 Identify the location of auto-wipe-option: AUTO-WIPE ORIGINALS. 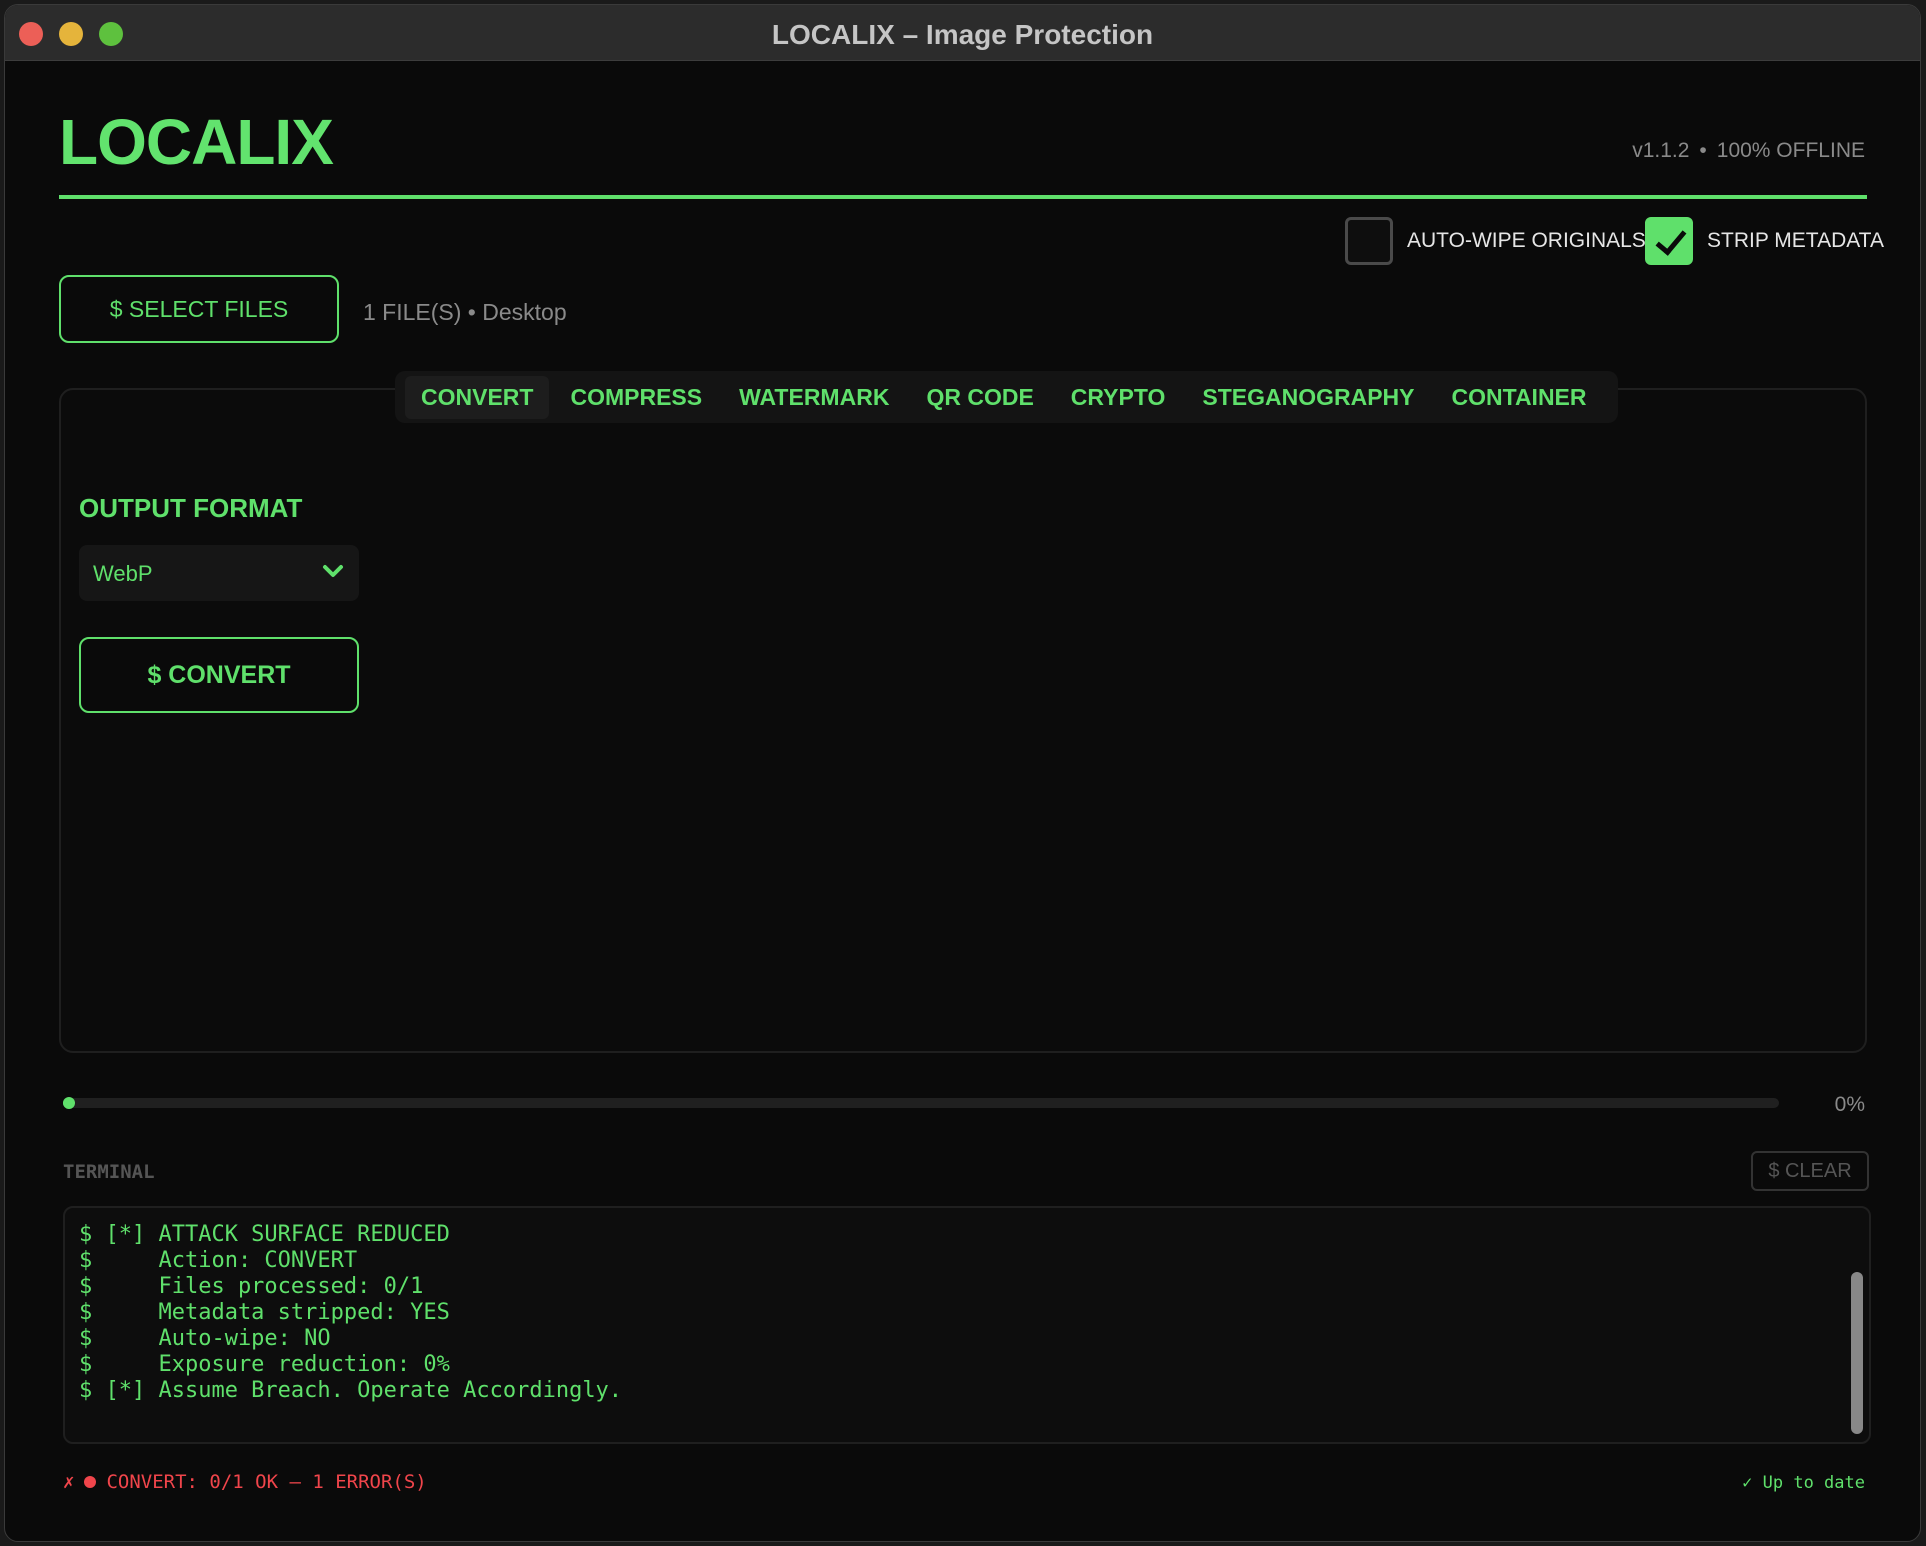
(1495, 241).